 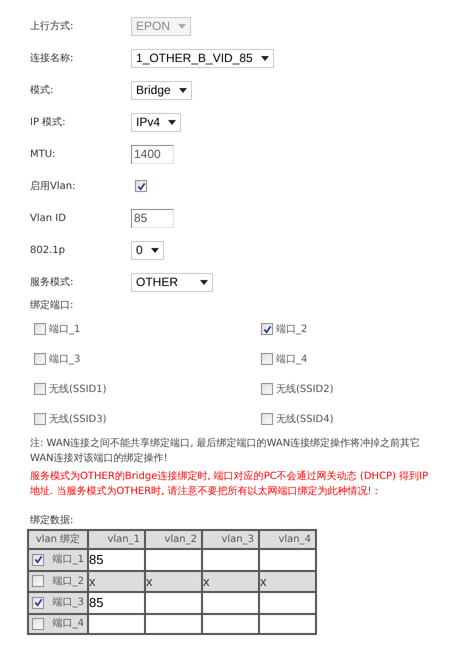 What do you see at coordinates (52, 305) in the screenshot?
I see `section-label: 绑定端口:` at bounding box center [52, 305].